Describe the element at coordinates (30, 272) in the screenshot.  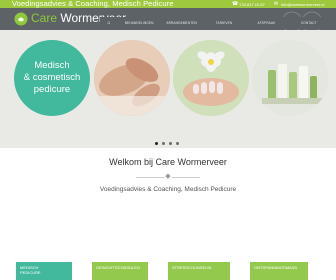
I see `tile-label-line-2: Pedicure` at that location.